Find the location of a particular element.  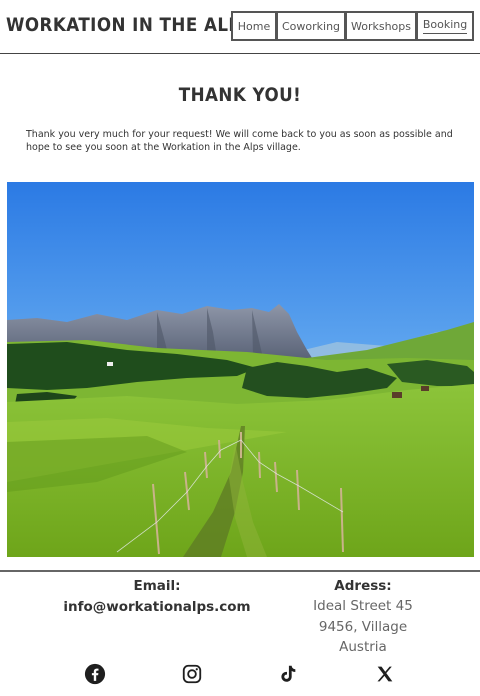

nav-coworking: Coworking is located at coordinates (311, 26).